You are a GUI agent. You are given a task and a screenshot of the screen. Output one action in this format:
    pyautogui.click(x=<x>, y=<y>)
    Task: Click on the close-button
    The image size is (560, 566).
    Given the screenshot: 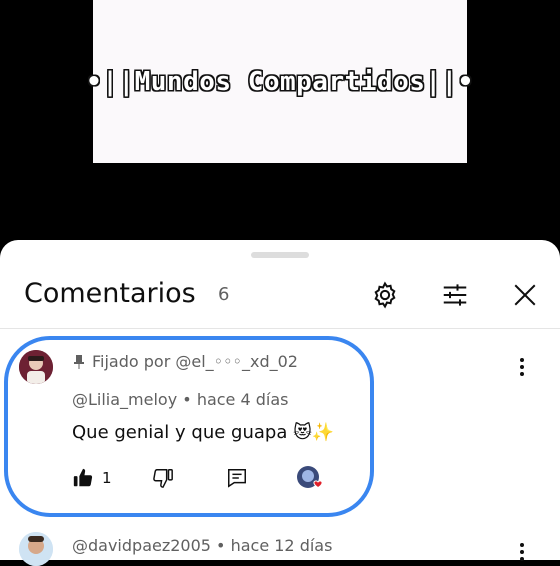 What is the action you would take?
    pyautogui.click(x=525, y=295)
    